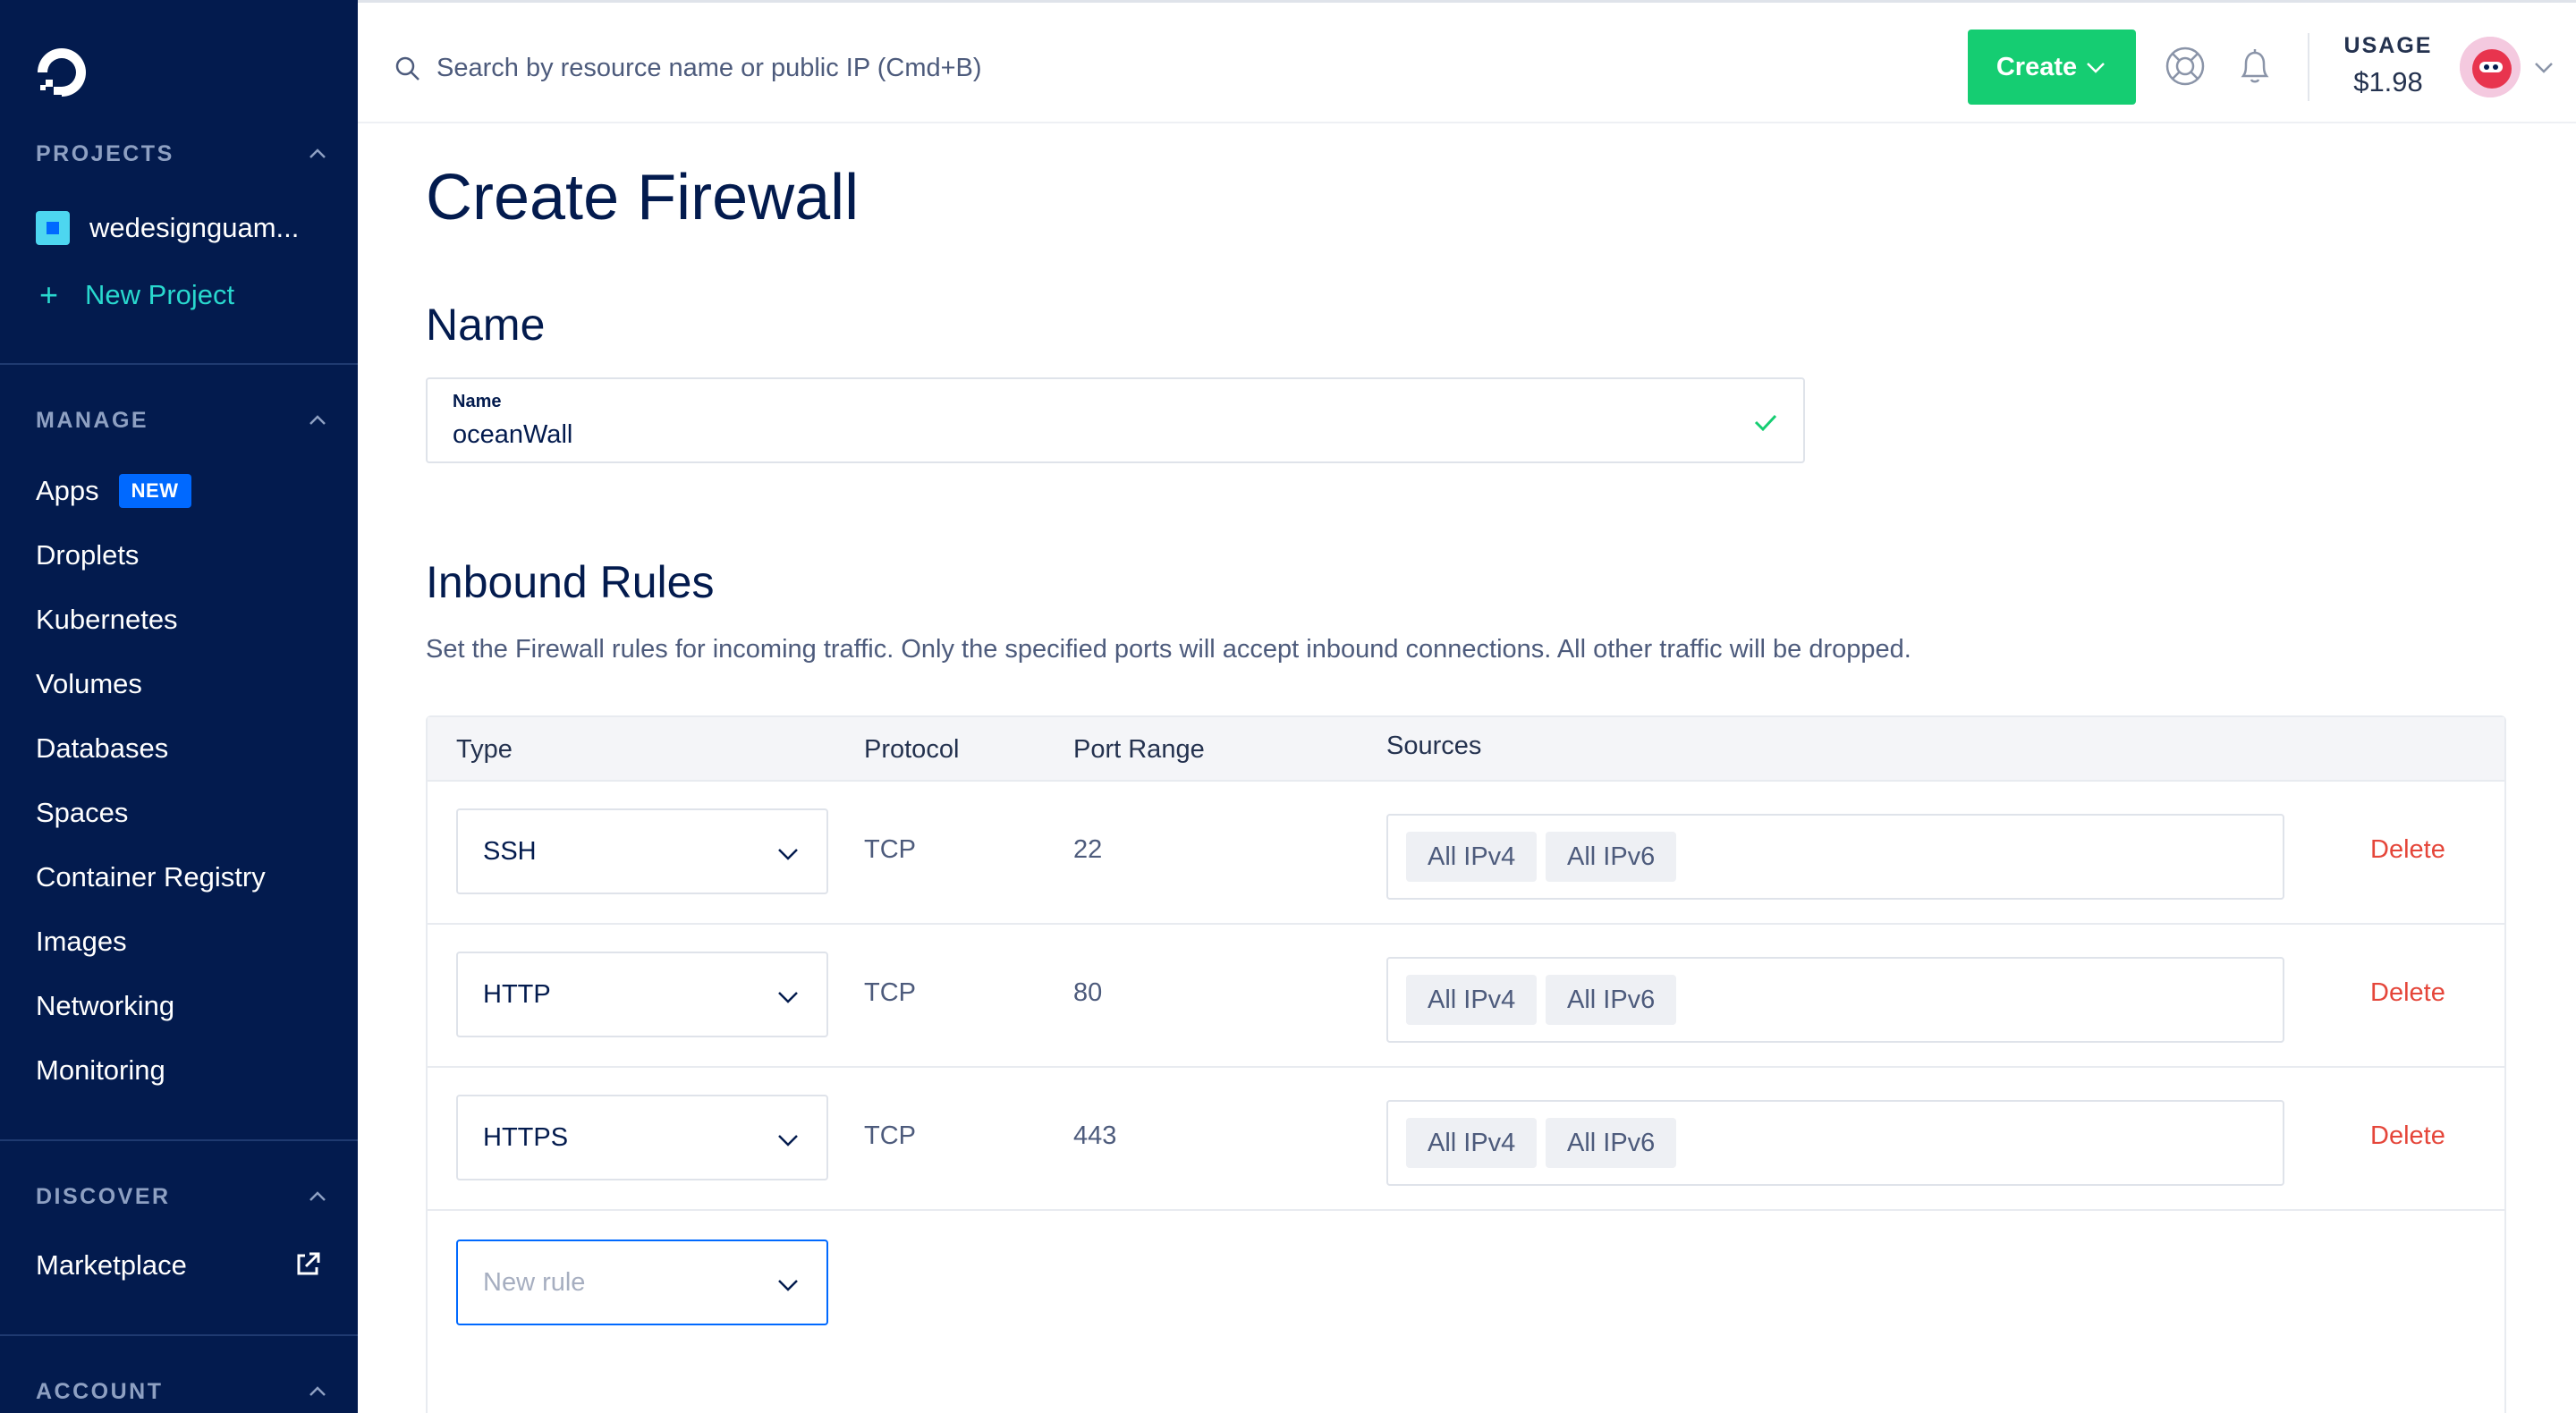  What do you see at coordinates (183, 420) in the screenshot?
I see `manage-section-header: MANAGE` at bounding box center [183, 420].